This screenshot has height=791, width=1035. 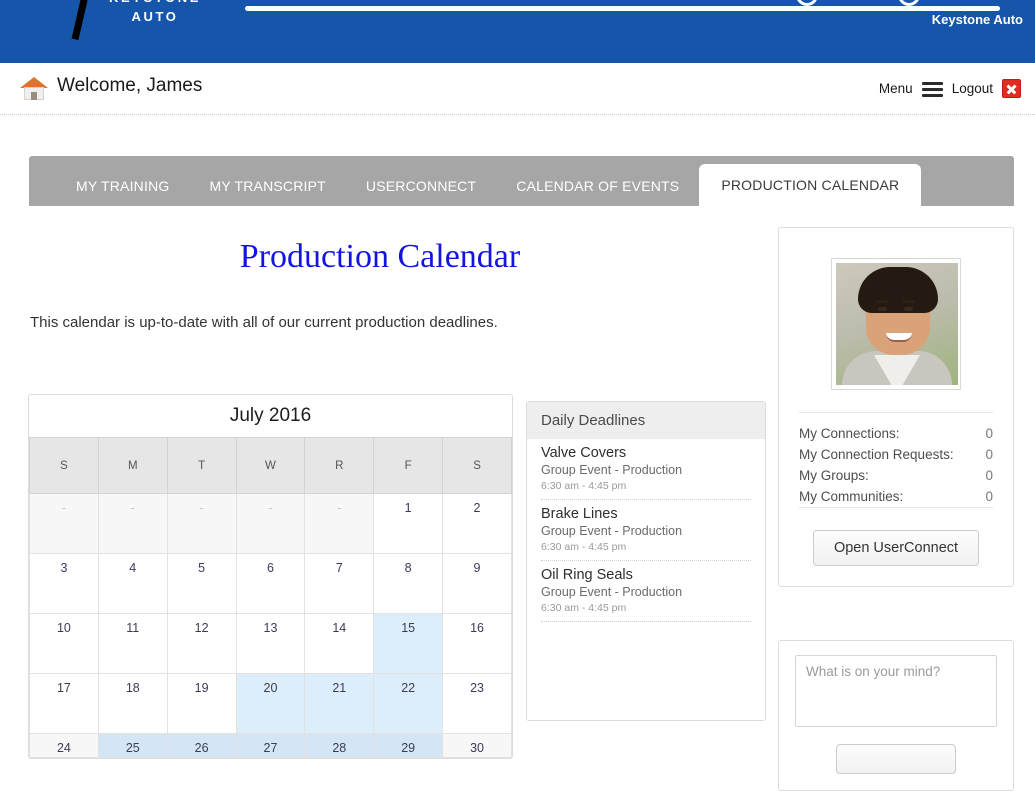 I want to click on calendar-week-row: 24 25 26 27 28 29 30, so click(x=270, y=745).